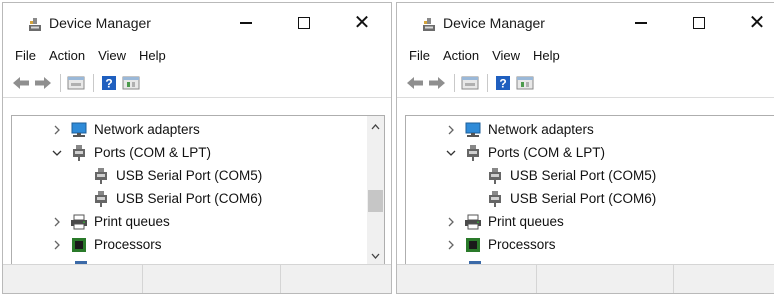  I want to click on scrollbar-thumb, so click(375, 201).